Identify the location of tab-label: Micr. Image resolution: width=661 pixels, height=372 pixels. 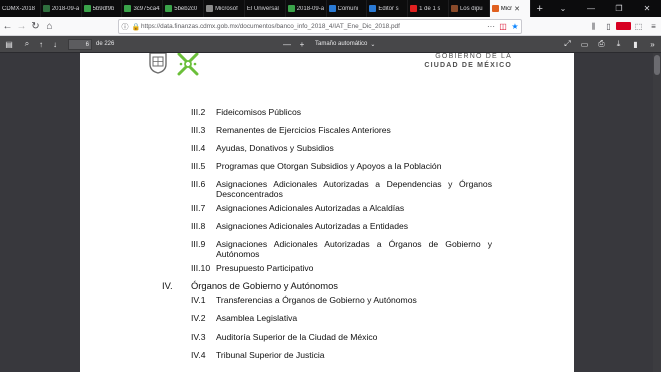
(506, 8).